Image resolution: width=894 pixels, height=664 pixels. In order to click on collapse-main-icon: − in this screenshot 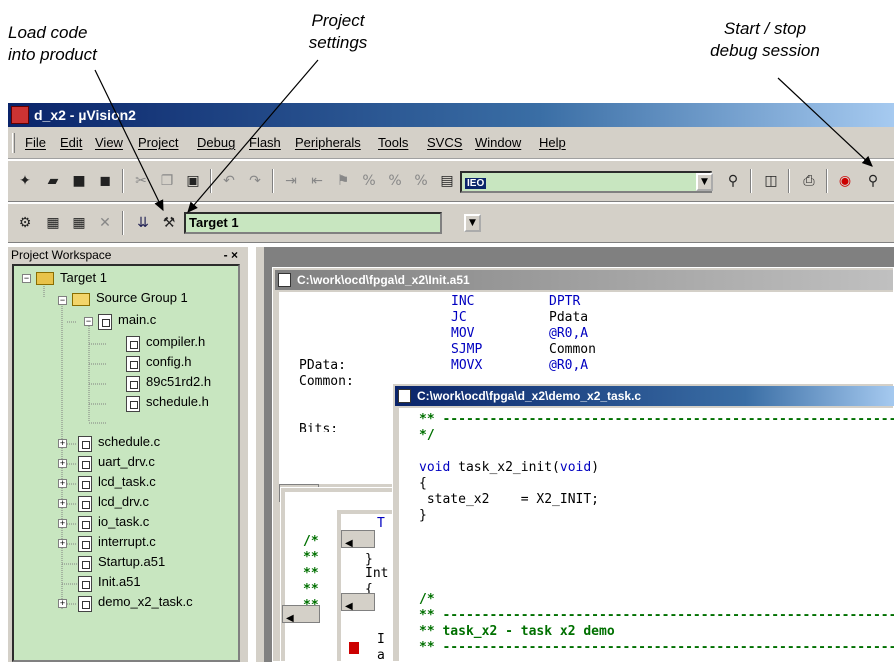, I will do `click(88, 321)`.